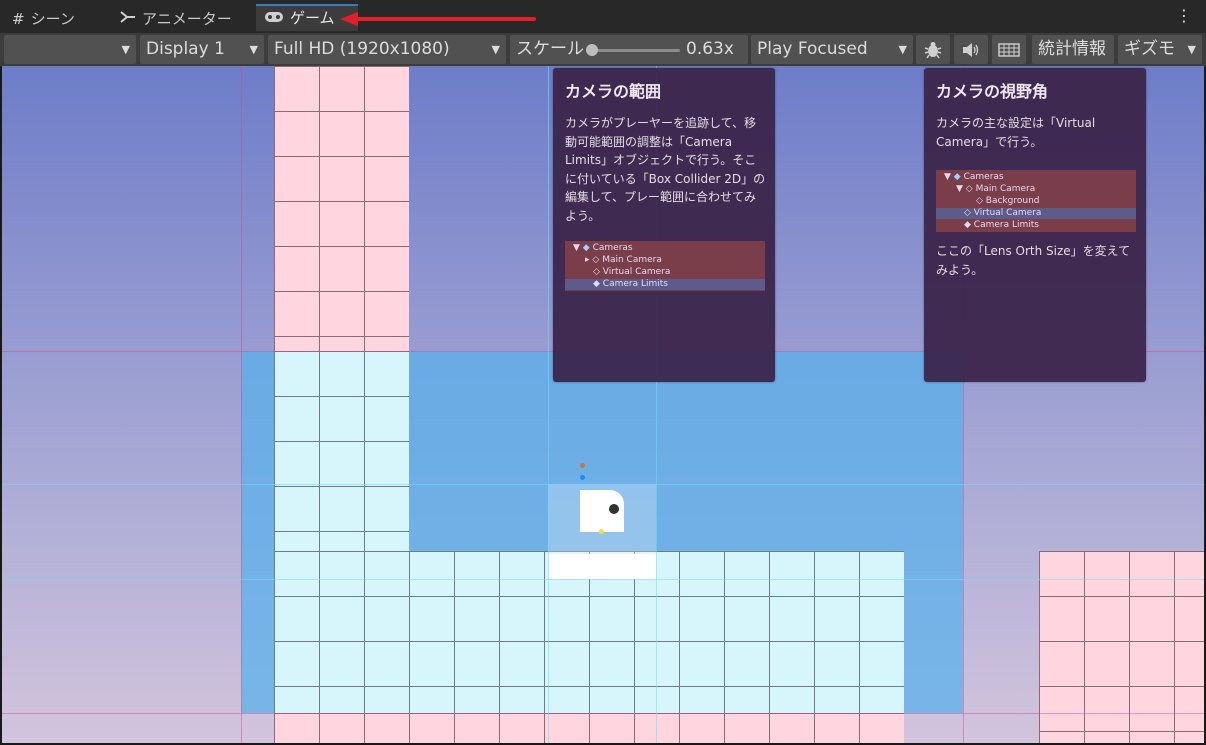 The image size is (1206, 745). Describe the element at coordinates (1015, 132) in the screenshot. I see `panel-body: カメラの主な設定は「Virtual Camera」で行う。` at that location.